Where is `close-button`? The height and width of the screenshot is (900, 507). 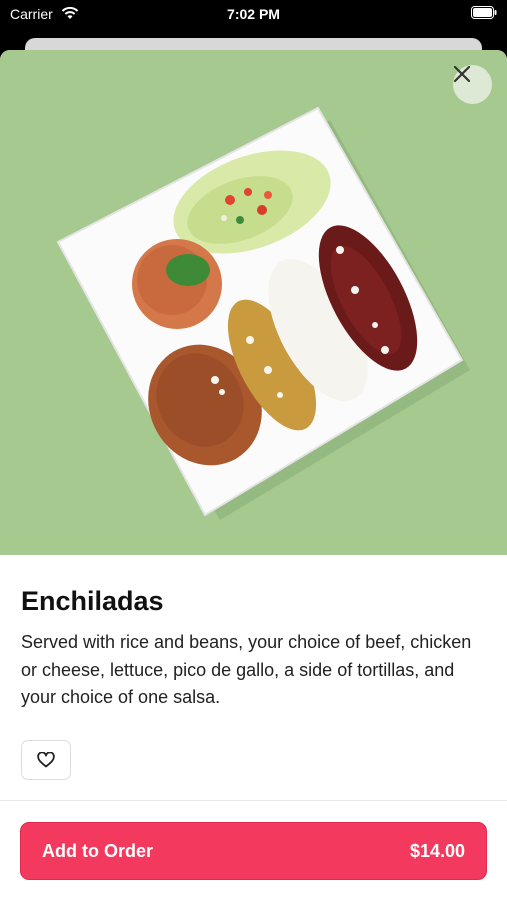 close-button is located at coordinates (472, 84).